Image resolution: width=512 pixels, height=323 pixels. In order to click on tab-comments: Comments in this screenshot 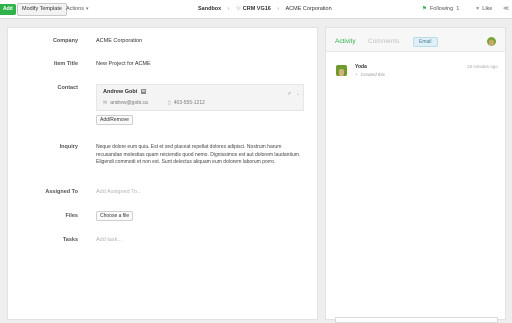, I will do `click(383, 41)`.